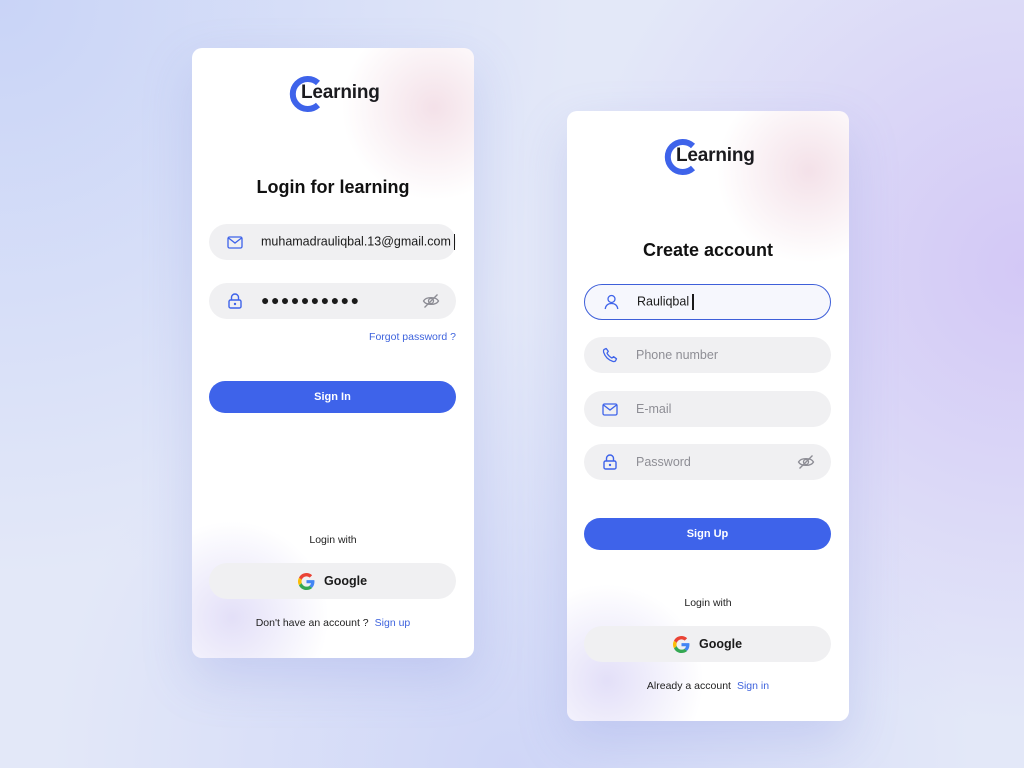 This screenshot has width=1024, height=768. Describe the element at coordinates (312, 623) in the screenshot. I see `footer-question: Don't have an account ?` at that location.